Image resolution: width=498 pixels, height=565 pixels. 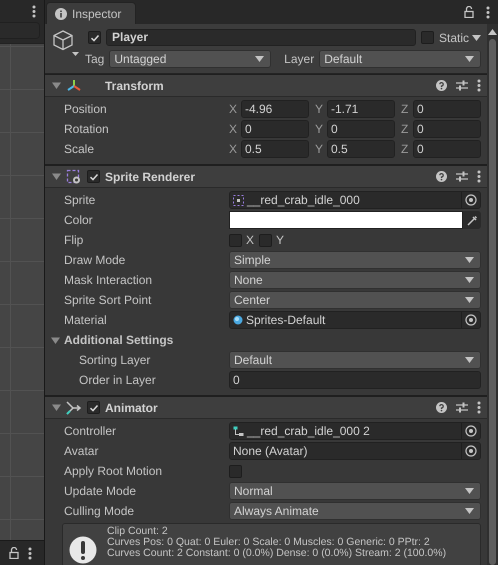 What do you see at coordinates (86, 320) in the screenshot?
I see `field-label: Material` at bounding box center [86, 320].